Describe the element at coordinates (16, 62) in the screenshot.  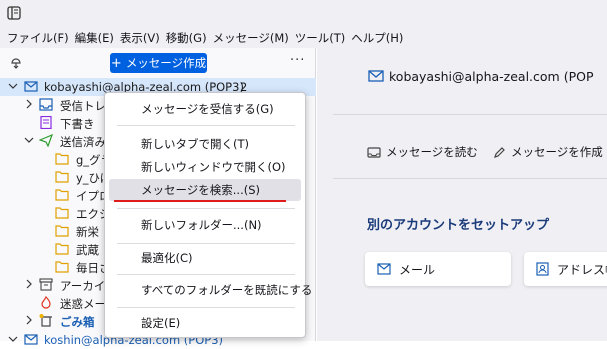
I see `get-mail-icon` at that location.